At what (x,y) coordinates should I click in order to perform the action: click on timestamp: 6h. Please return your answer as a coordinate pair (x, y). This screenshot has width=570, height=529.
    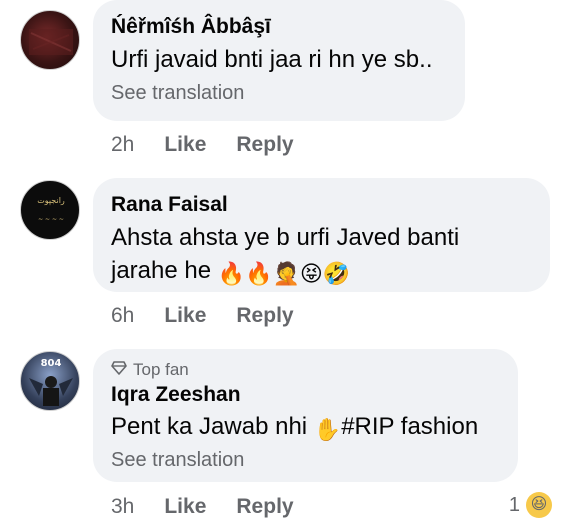
    Looking at the image, I should click on (122, 316).